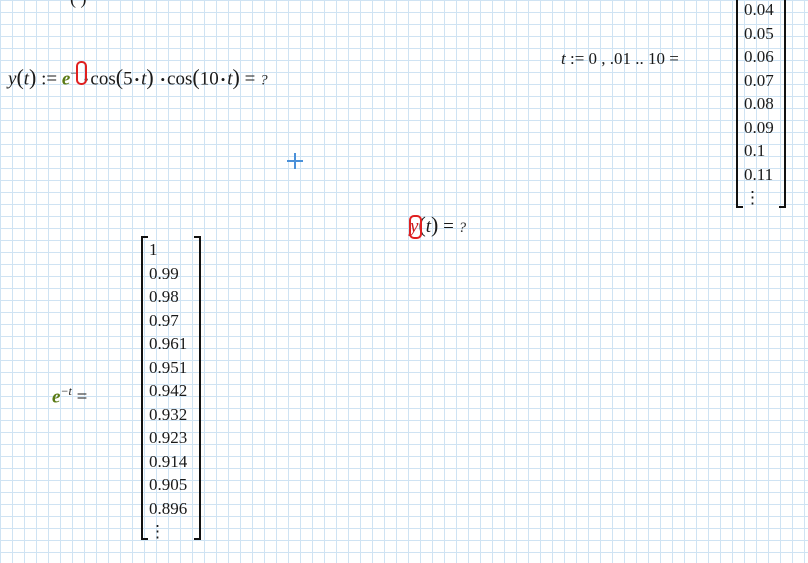  Describe the element at coordinates (78, 4) in the screenshot. I see `cutoff-expression: ( )` at that location.